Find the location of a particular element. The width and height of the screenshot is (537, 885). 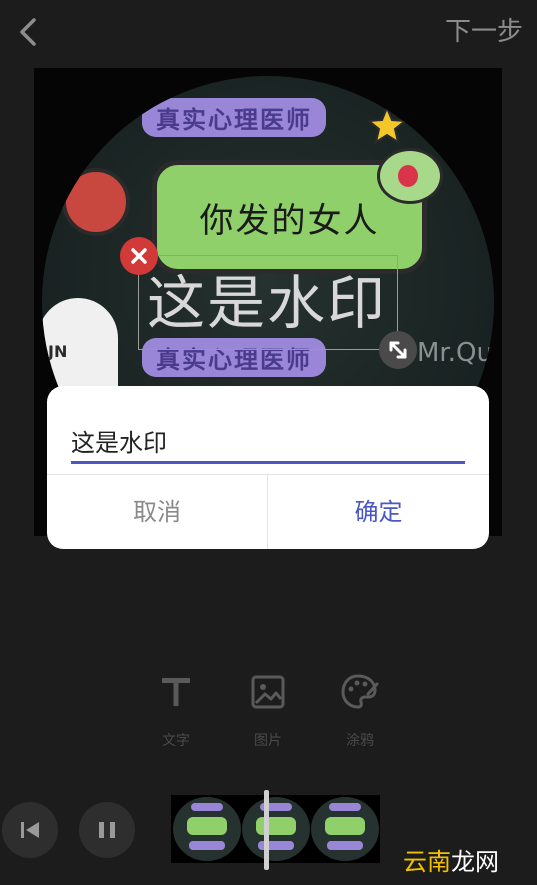

text-icon is located at coordinates (176, 692).